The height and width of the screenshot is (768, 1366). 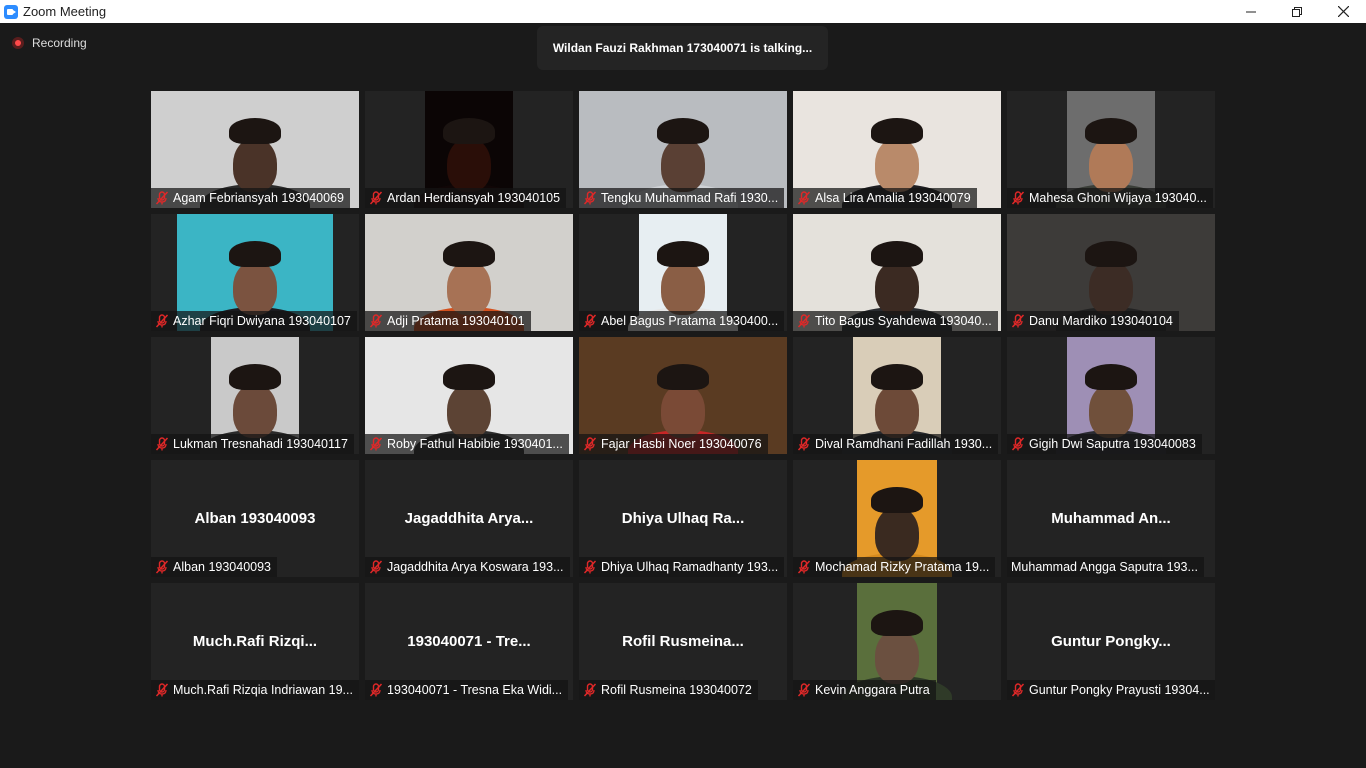 I want to click on participant-tile: Alban 193040093 Alban 193040093, so click(x=255, y=518).